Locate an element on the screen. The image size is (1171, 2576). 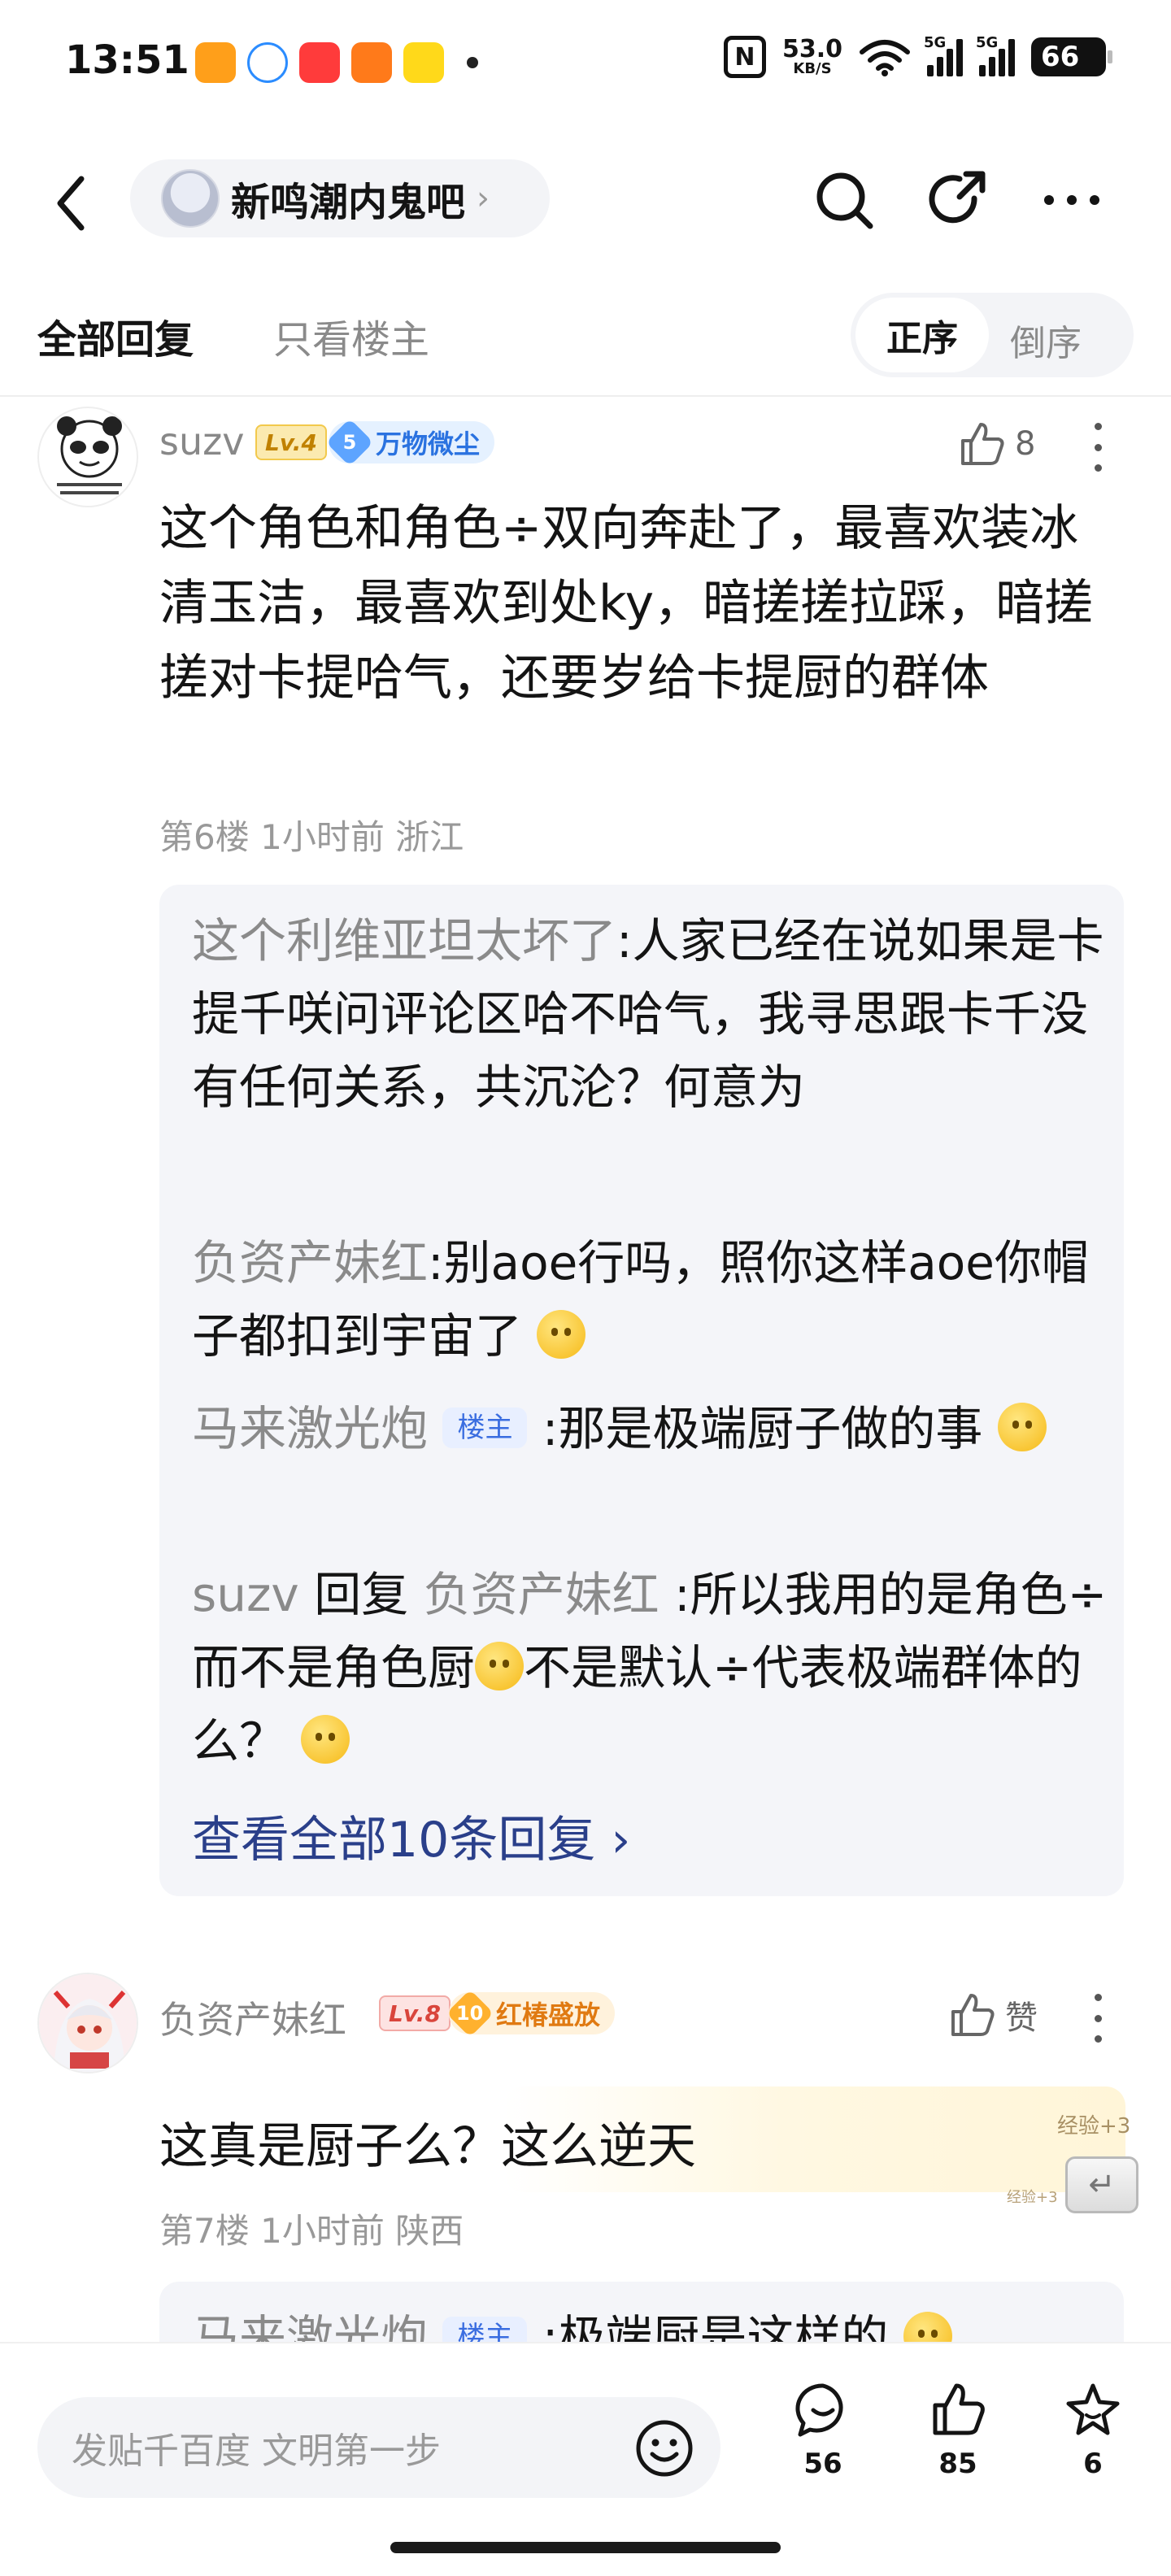
comment-meta: 第7楼 1小时前 陕西 is located at coordinates (312, 2228).